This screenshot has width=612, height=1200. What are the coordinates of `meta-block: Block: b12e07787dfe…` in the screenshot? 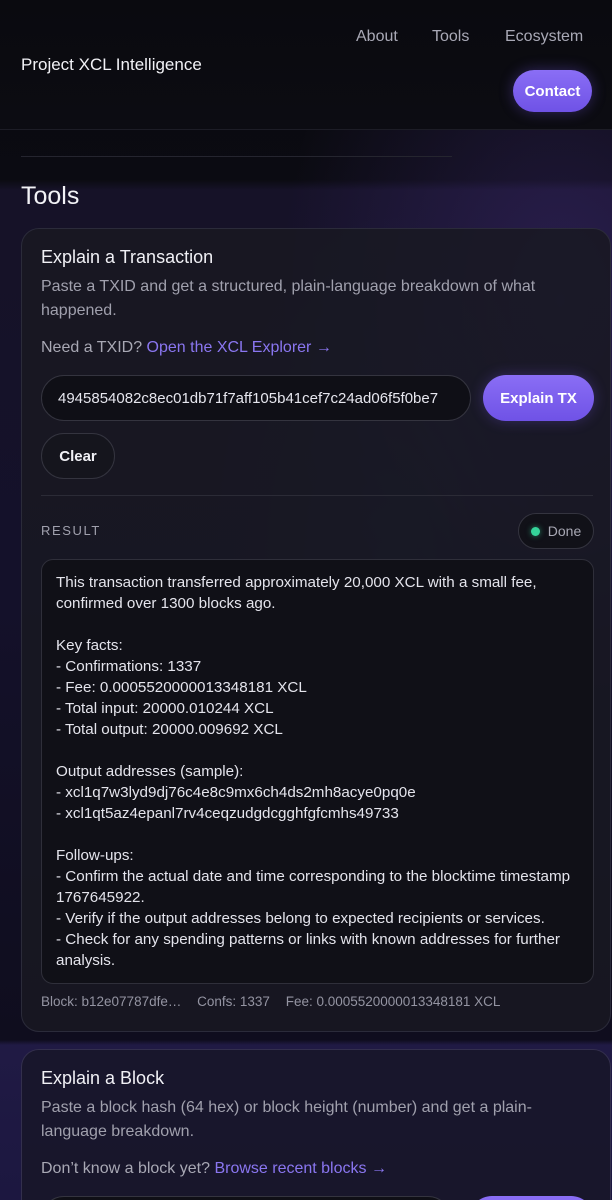 It's located at (111, 1001).